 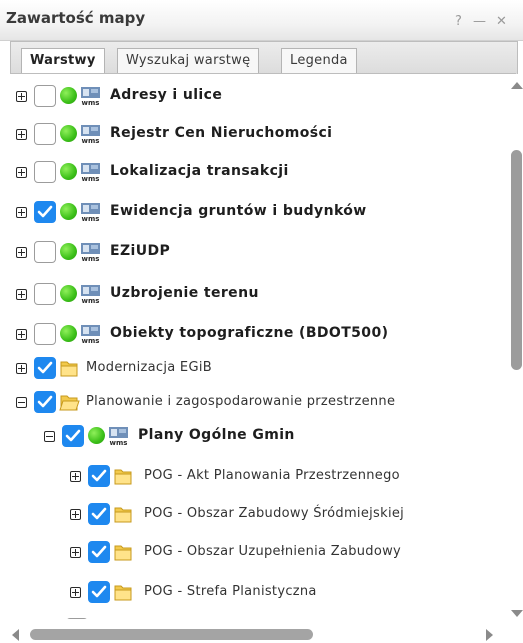 I want to click on layer-row-obiekty-topograficzne: wms Obiekty topograficzne (BDOT500), so click(x=259, y=336).